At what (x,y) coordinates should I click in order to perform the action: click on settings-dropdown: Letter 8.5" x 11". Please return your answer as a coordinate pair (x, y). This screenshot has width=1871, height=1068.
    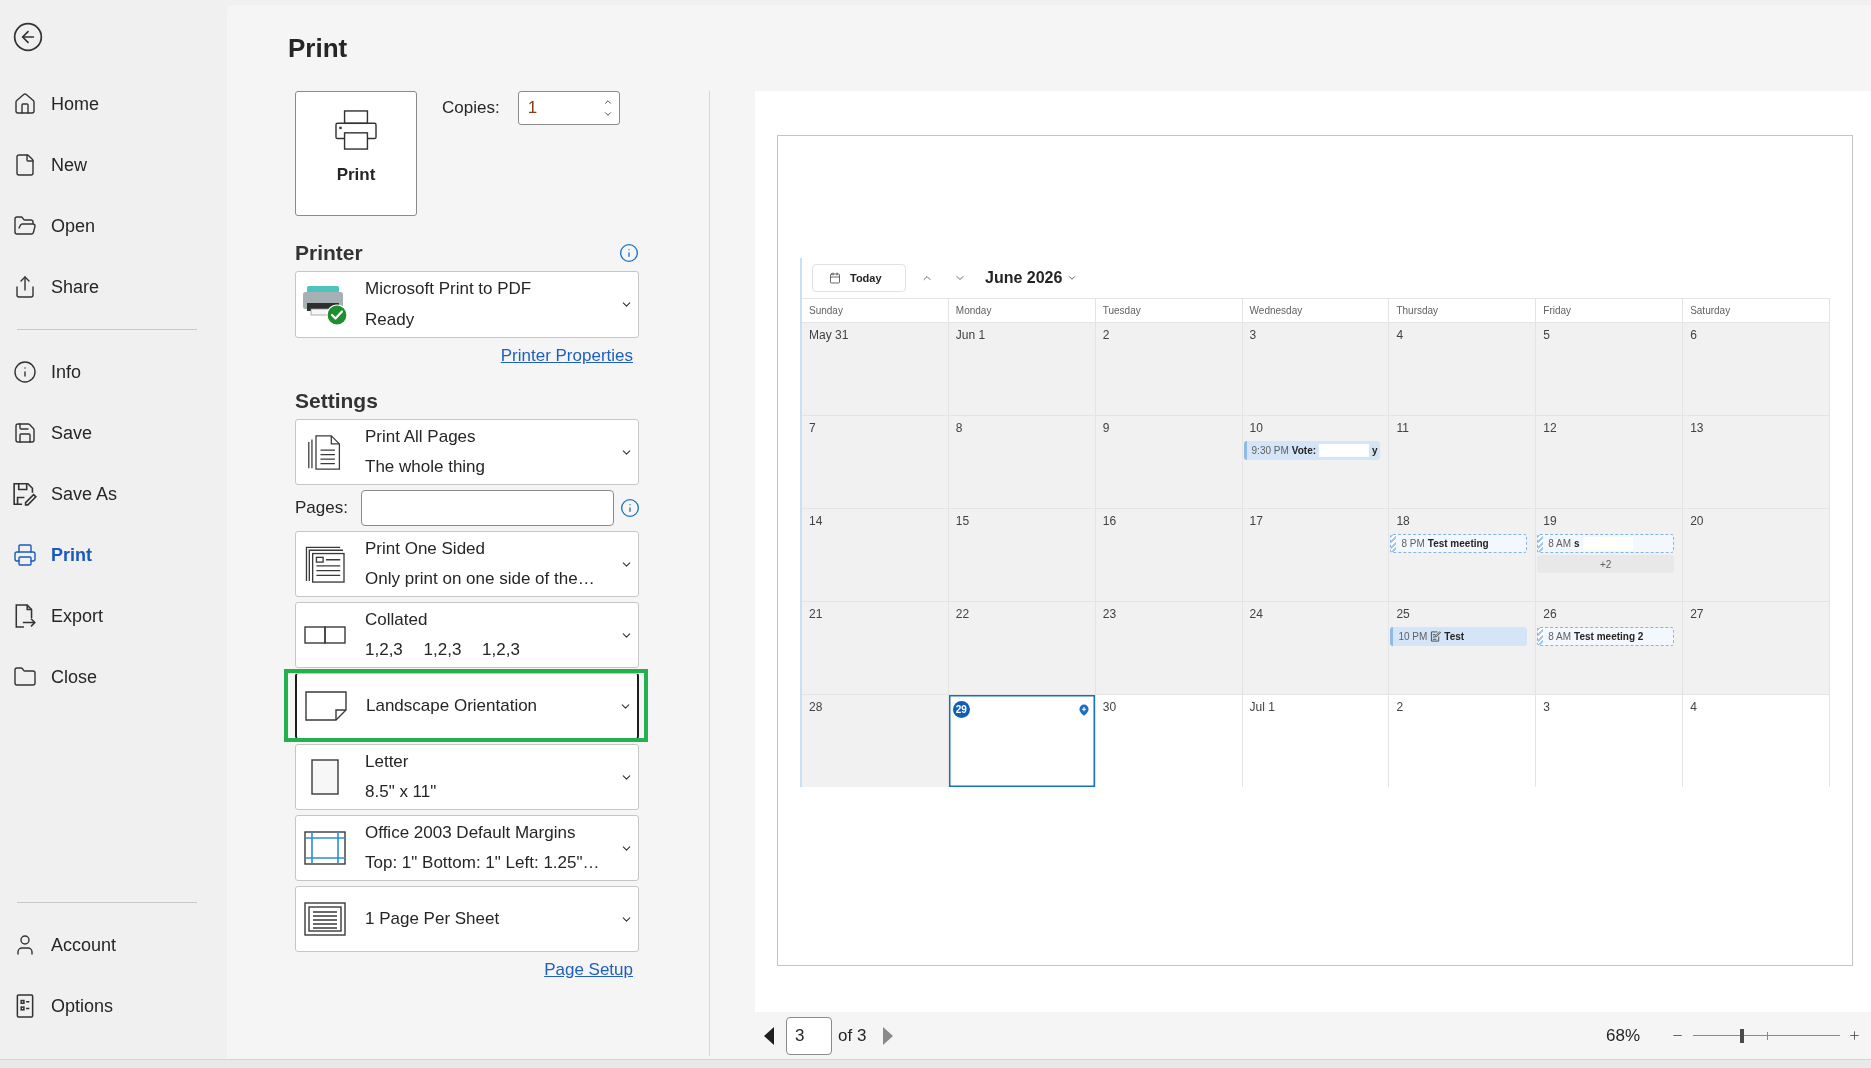
    Looking at the image, I should click on (467, 777).